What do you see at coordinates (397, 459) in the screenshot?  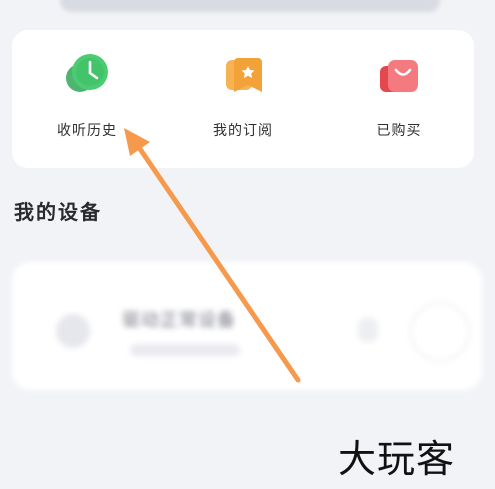 I see `watermark-text: 大玩客` at bounding box center [397, 459].